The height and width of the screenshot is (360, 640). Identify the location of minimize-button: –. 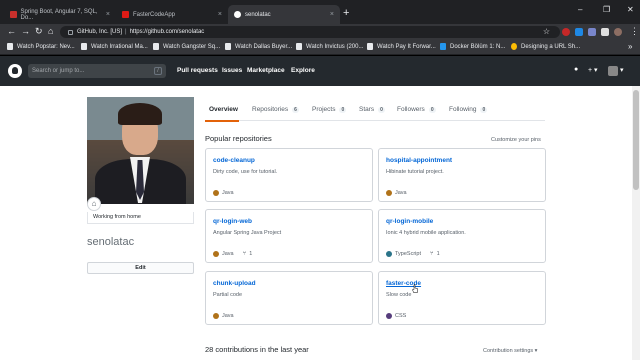
(580, 9).